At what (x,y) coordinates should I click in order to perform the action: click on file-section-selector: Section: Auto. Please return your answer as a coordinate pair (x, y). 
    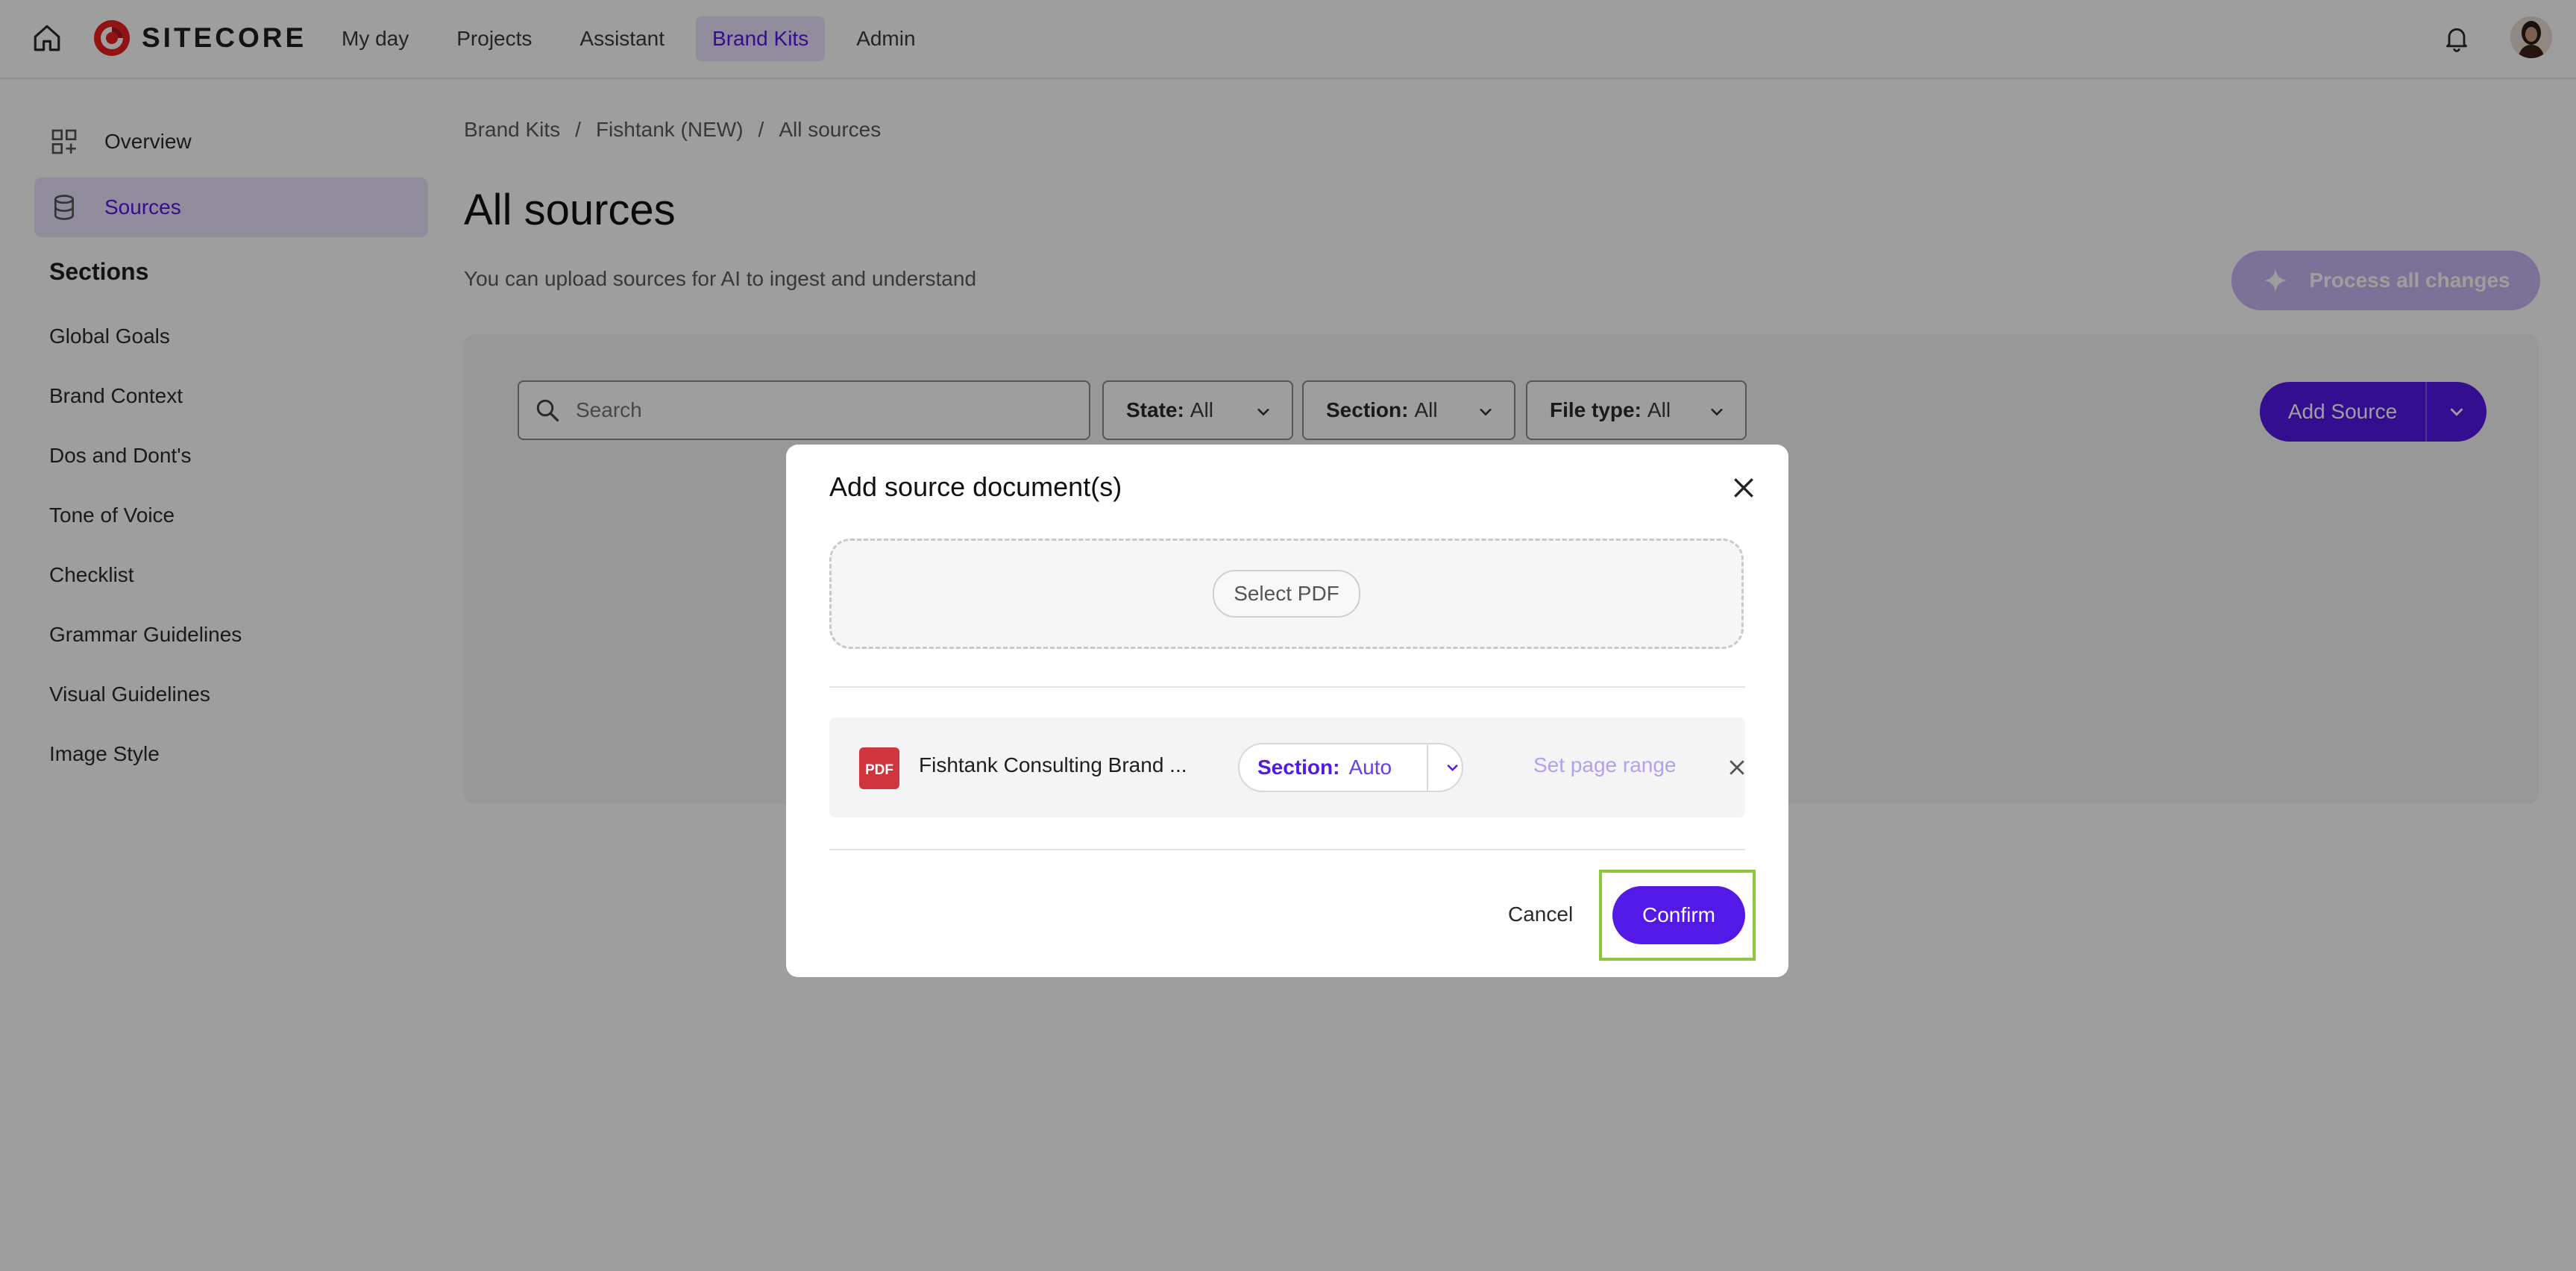
    Looking at the image, I should click on (1334, 767).